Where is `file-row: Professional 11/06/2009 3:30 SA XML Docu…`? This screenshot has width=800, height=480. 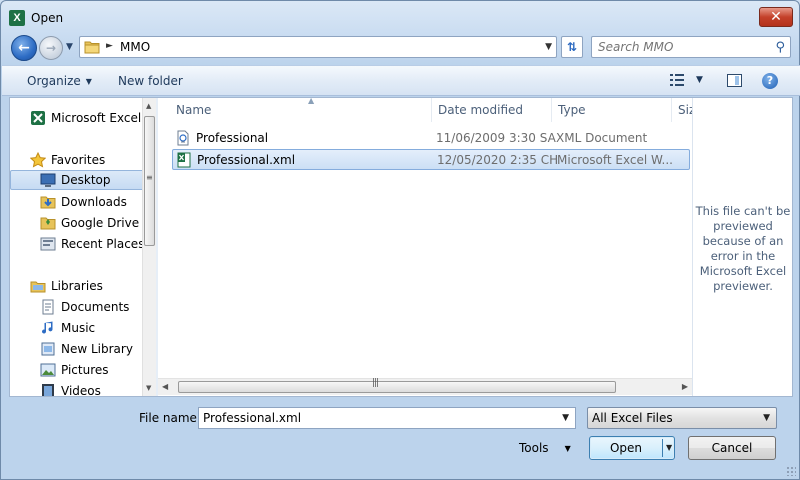 file-row: Professional 11/06/2009 3:30 SA XML Docu… is located at coordinates (431, 138).